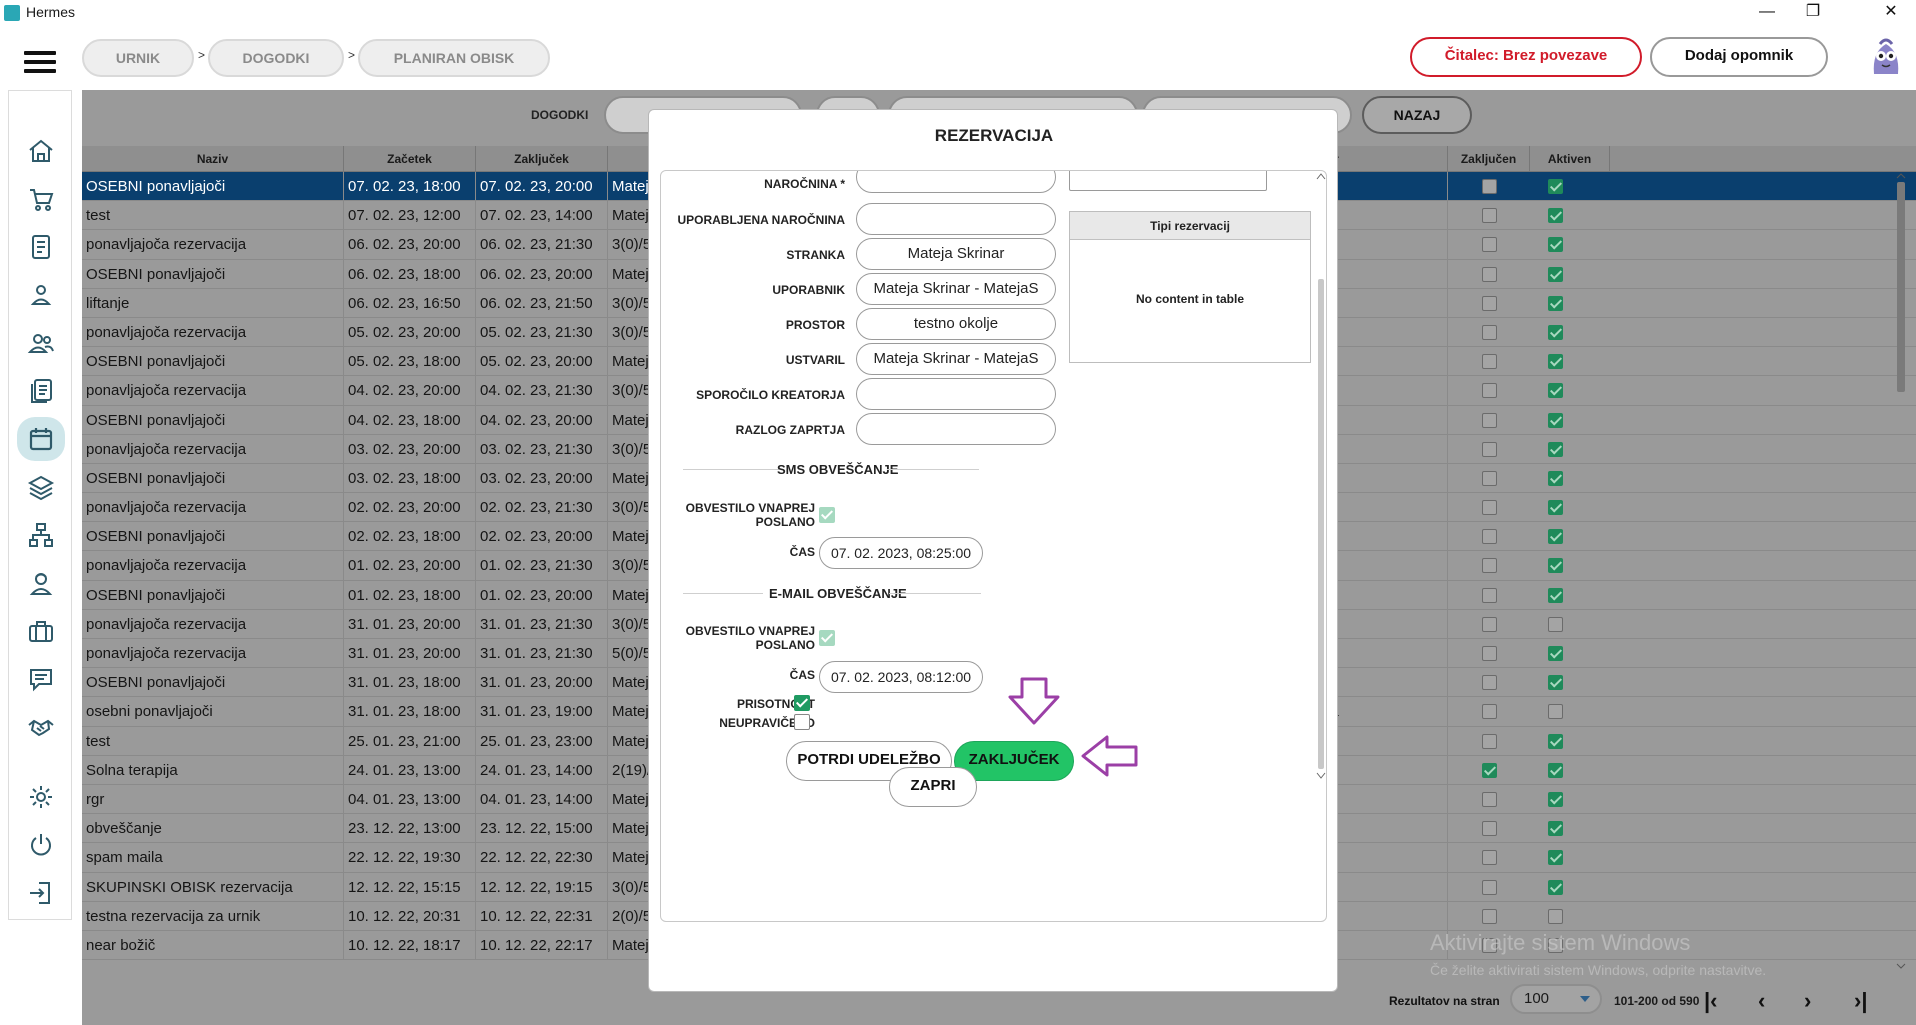 The width and height of the screenshot is (1916, 1025). What do you see at coordinates (933, 787) in the screenshot?
I see `close-dialog-button: ZAPRI` at bounding box center [933, 787].